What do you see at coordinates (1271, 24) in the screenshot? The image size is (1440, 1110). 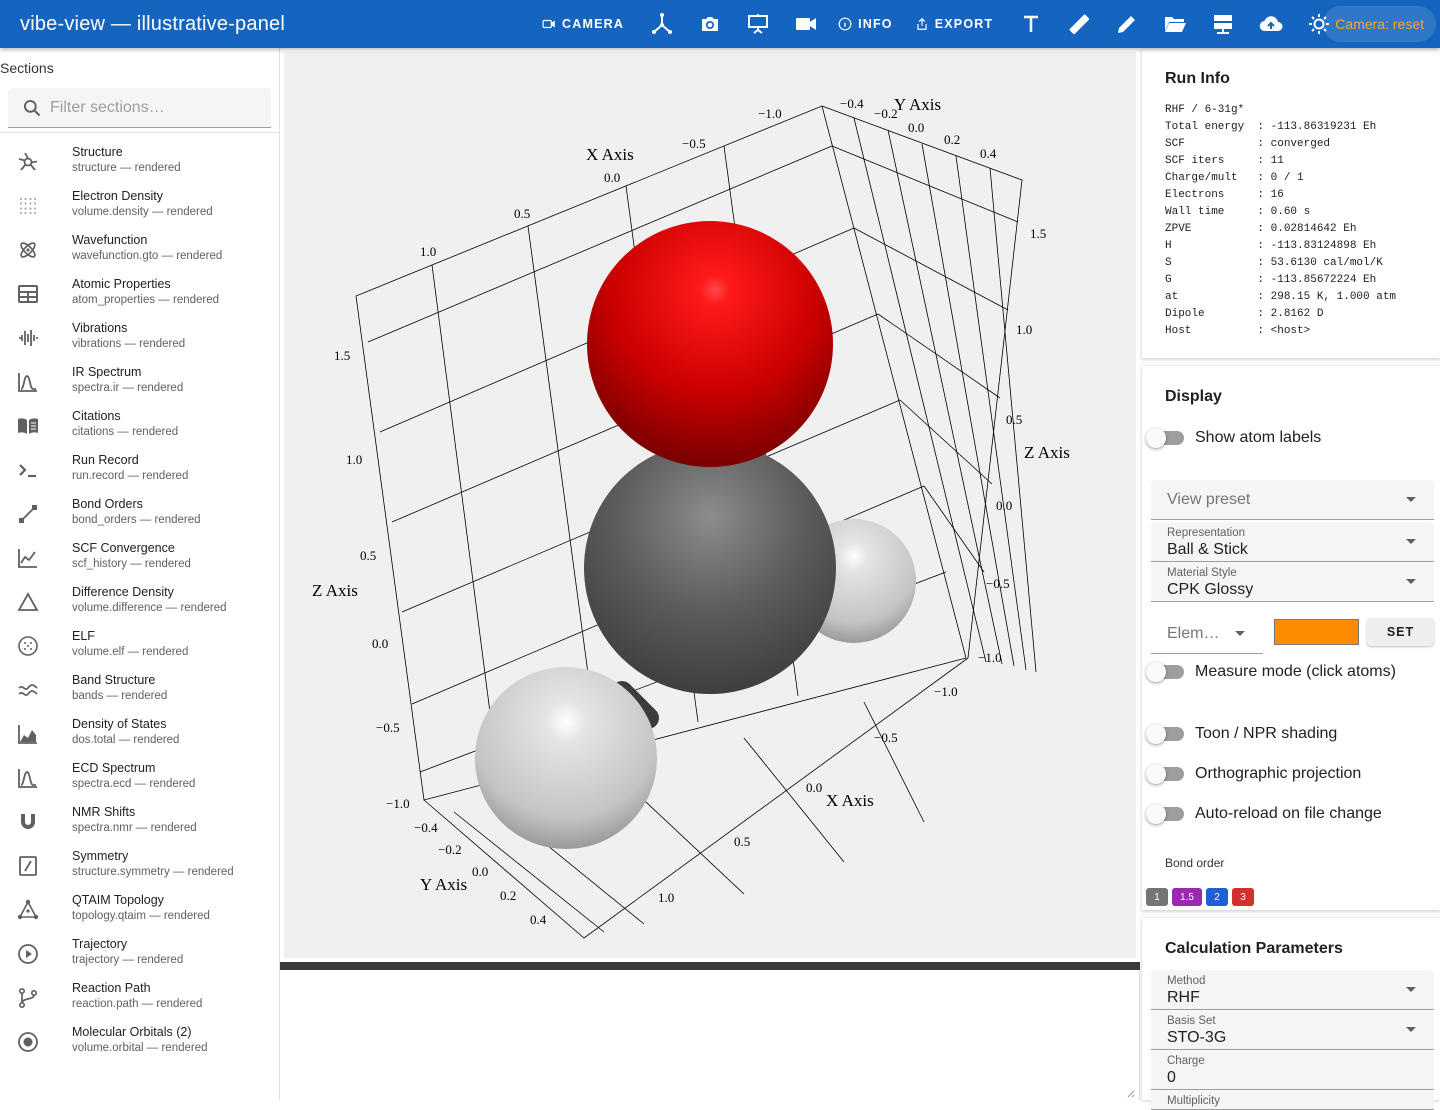 I see `upload-button` at bounding box center [1271, 24].